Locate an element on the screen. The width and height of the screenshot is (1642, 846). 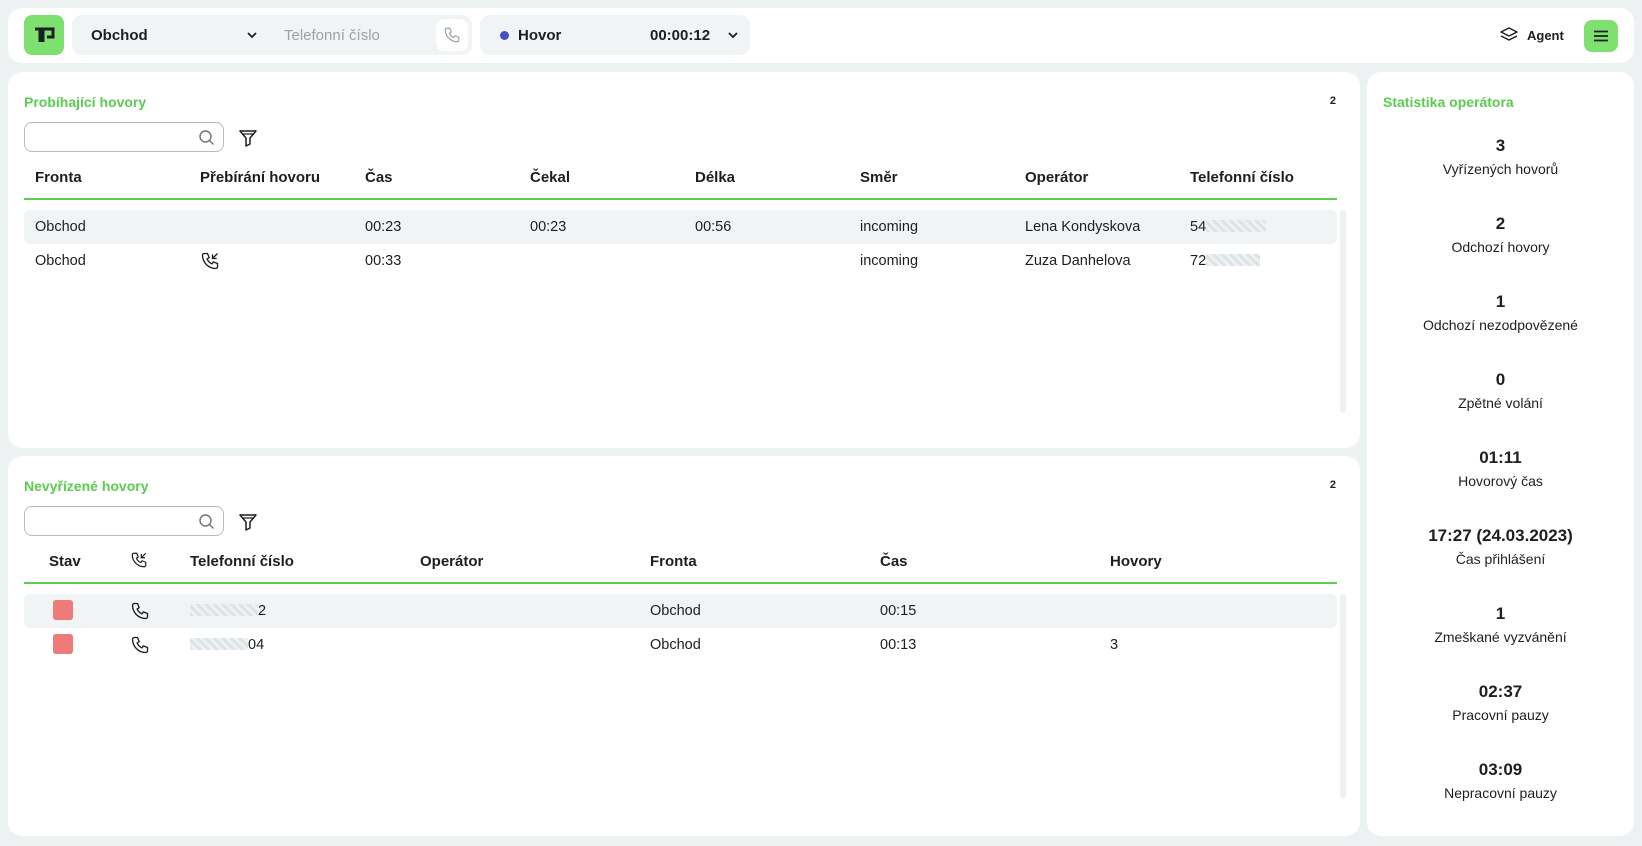
cell-phone: 04 is located at coordinates (227, 645).